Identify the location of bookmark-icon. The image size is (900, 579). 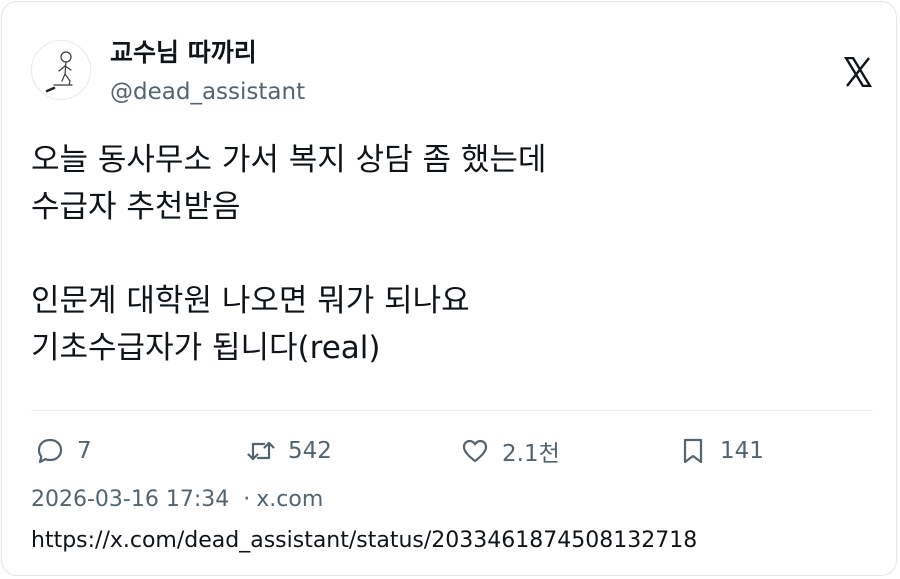
(693, 451).